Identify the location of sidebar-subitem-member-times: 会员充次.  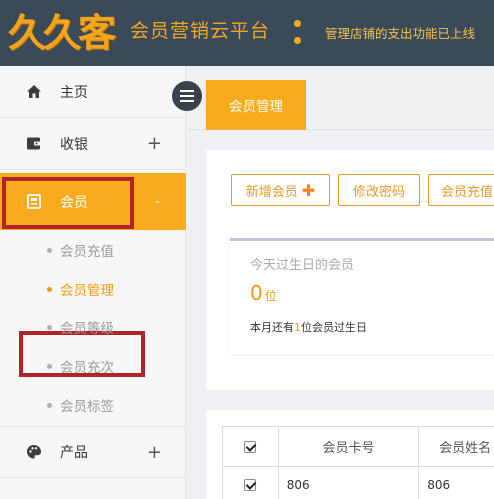
(80, 366).